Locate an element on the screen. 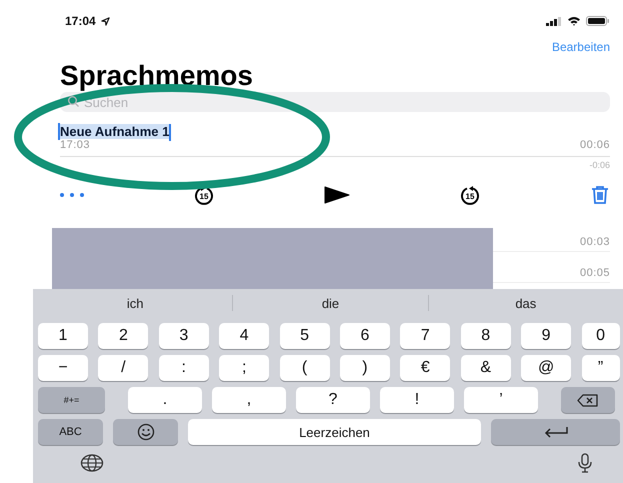  keyboard-key: . is located at coordinates (165, 400).